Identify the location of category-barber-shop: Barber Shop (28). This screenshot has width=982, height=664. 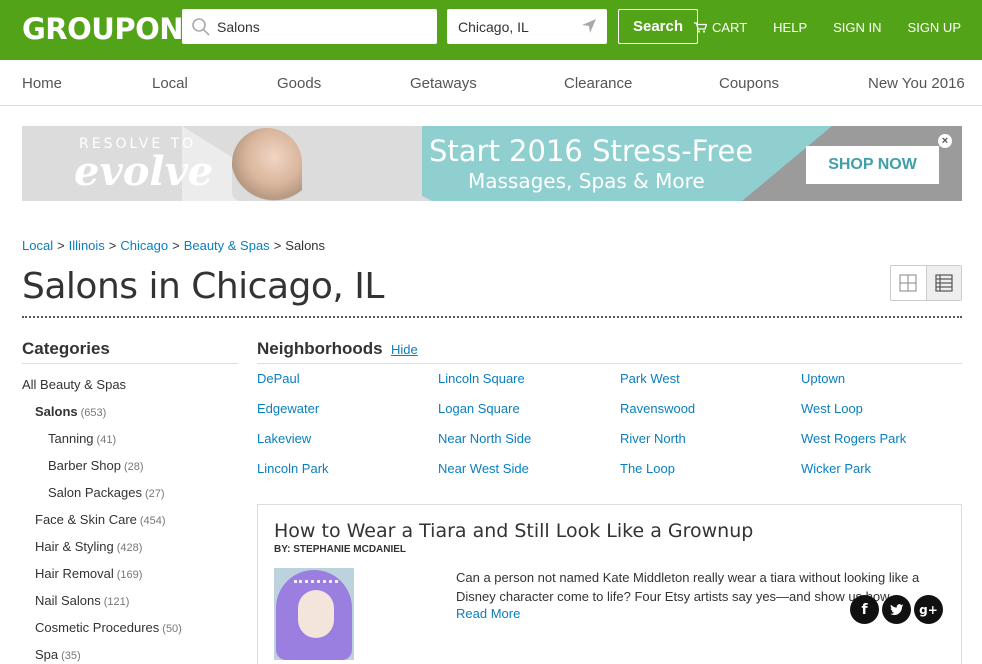
(96, 465).